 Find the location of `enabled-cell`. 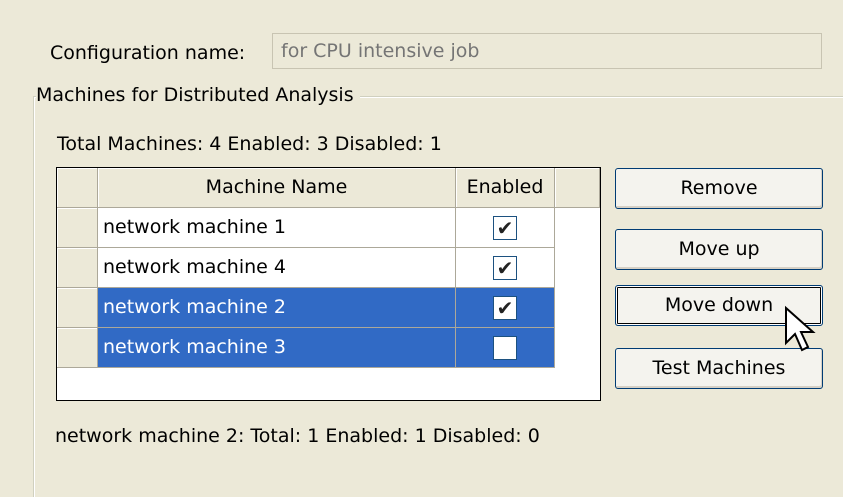

enabled-cell is located at coordinates (505, 348).